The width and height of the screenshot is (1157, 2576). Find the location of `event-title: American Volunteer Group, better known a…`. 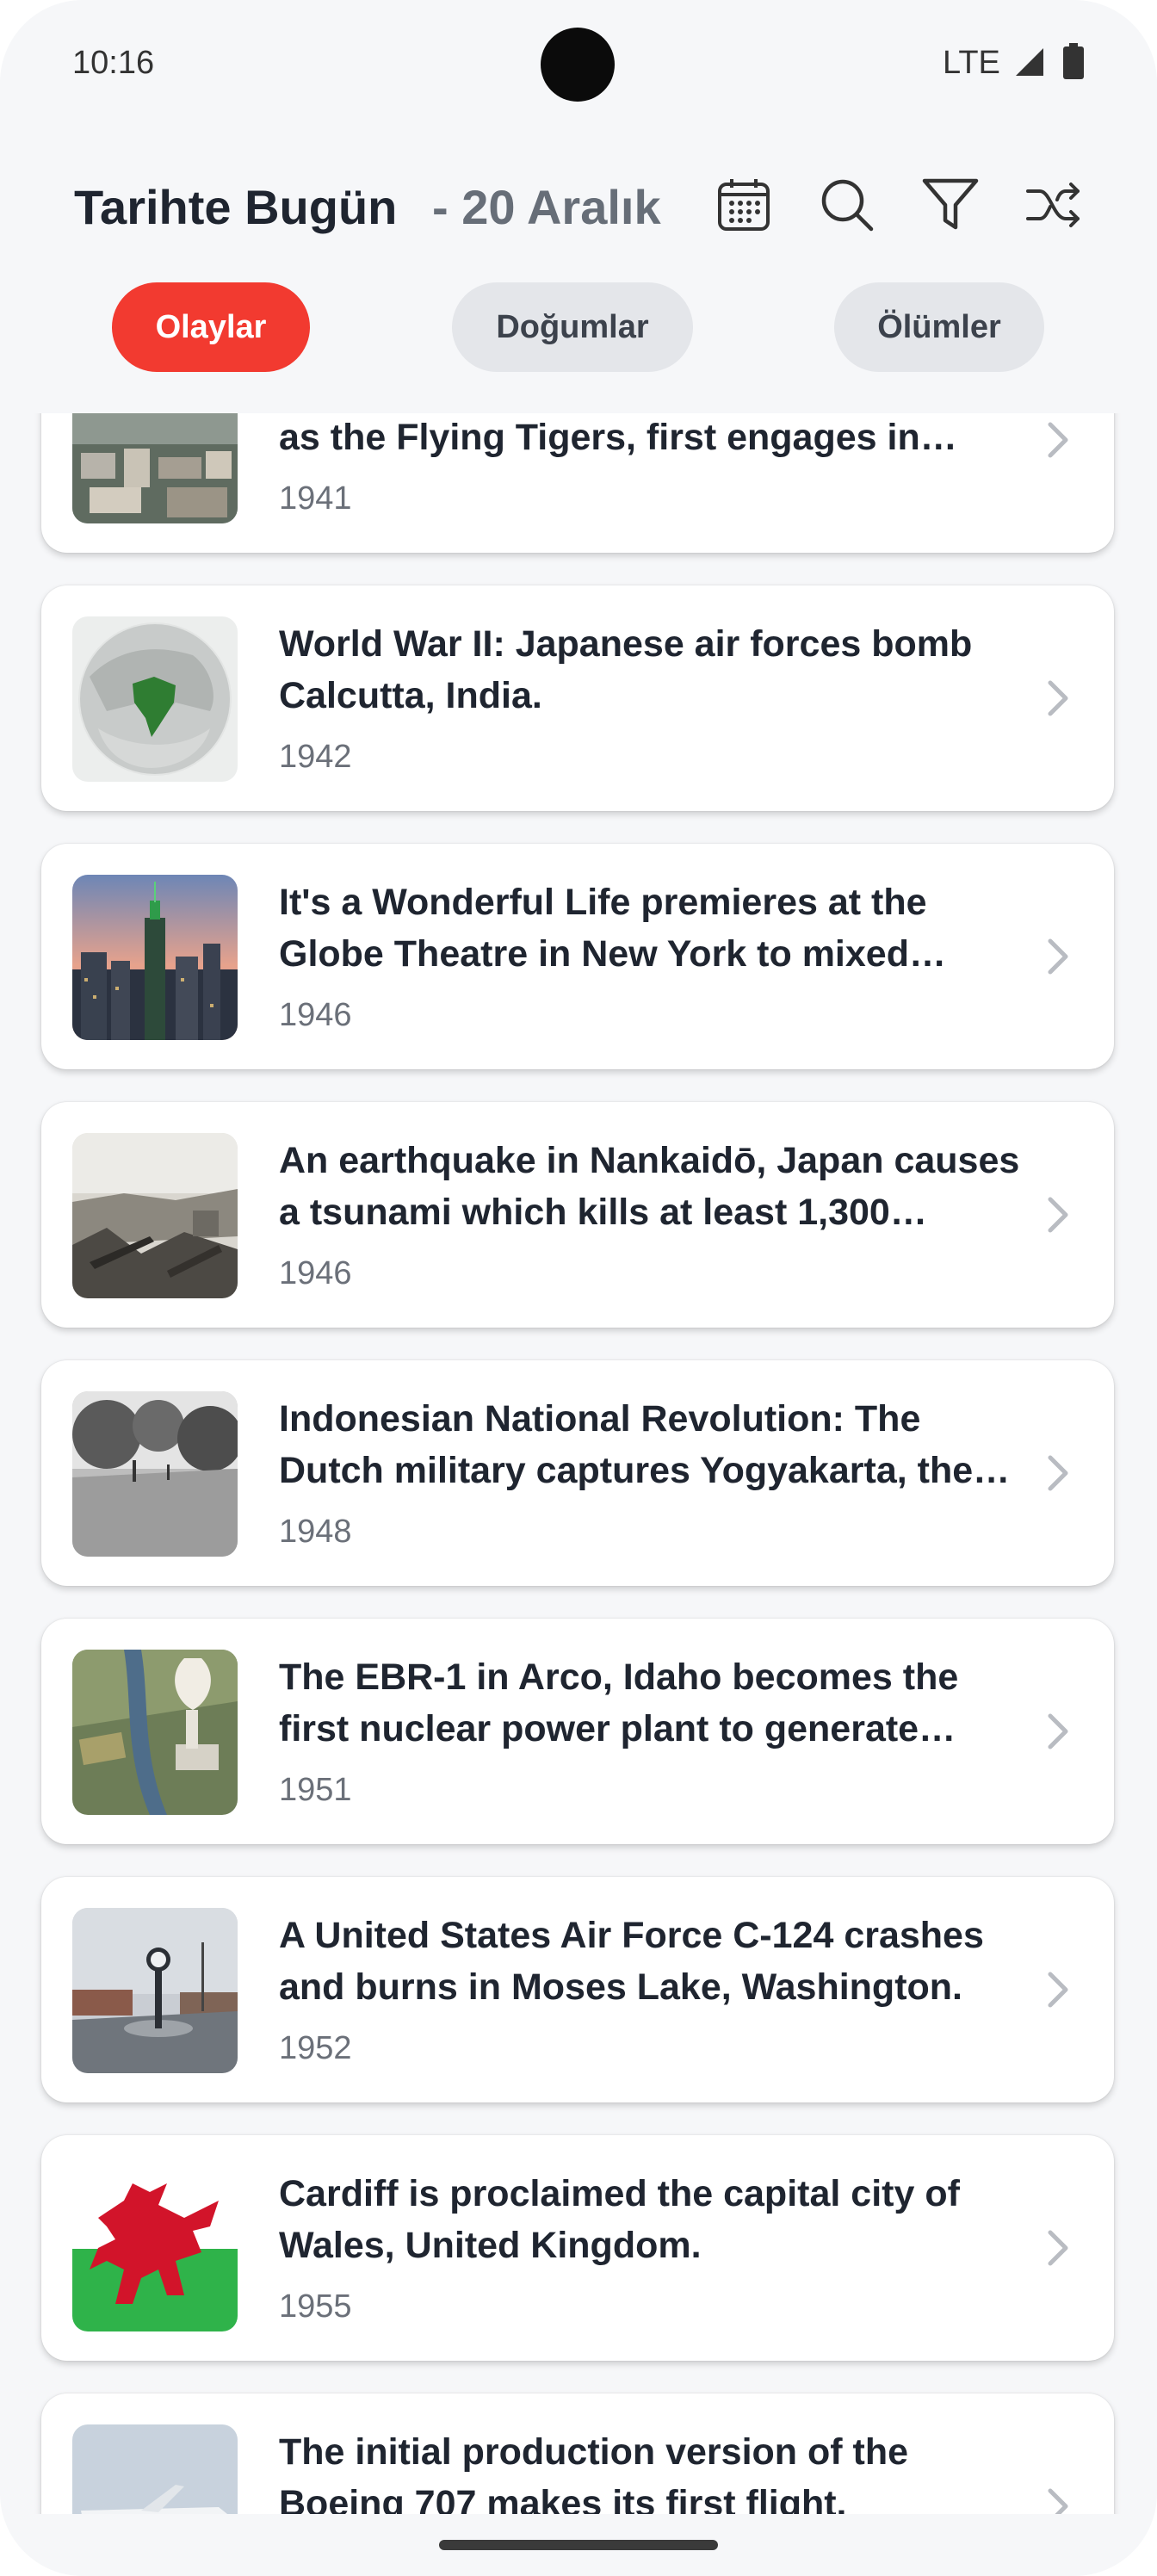

event-title: American Volunteer Group, better known a… is located at coordinates (600, 437).